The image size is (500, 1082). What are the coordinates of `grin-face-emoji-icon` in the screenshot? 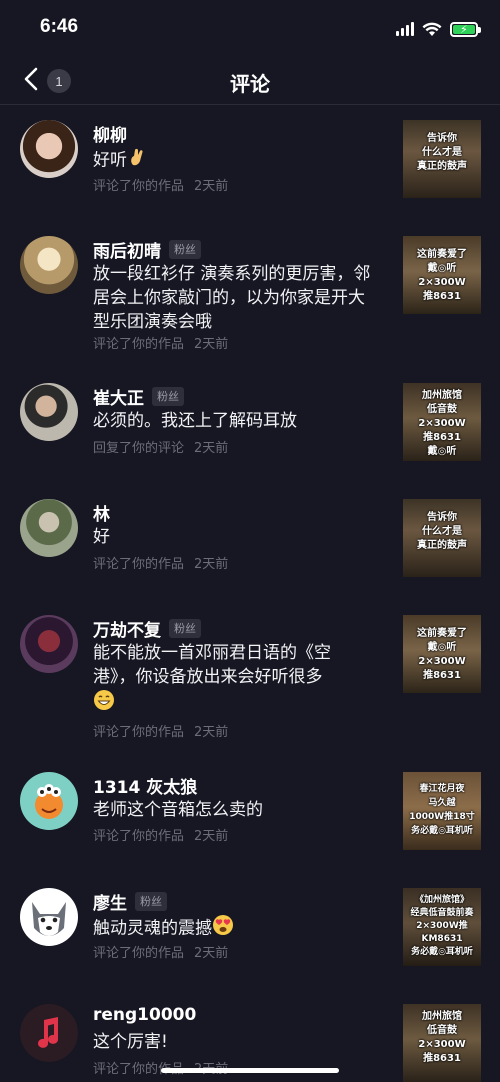 It's located at (104, 703).